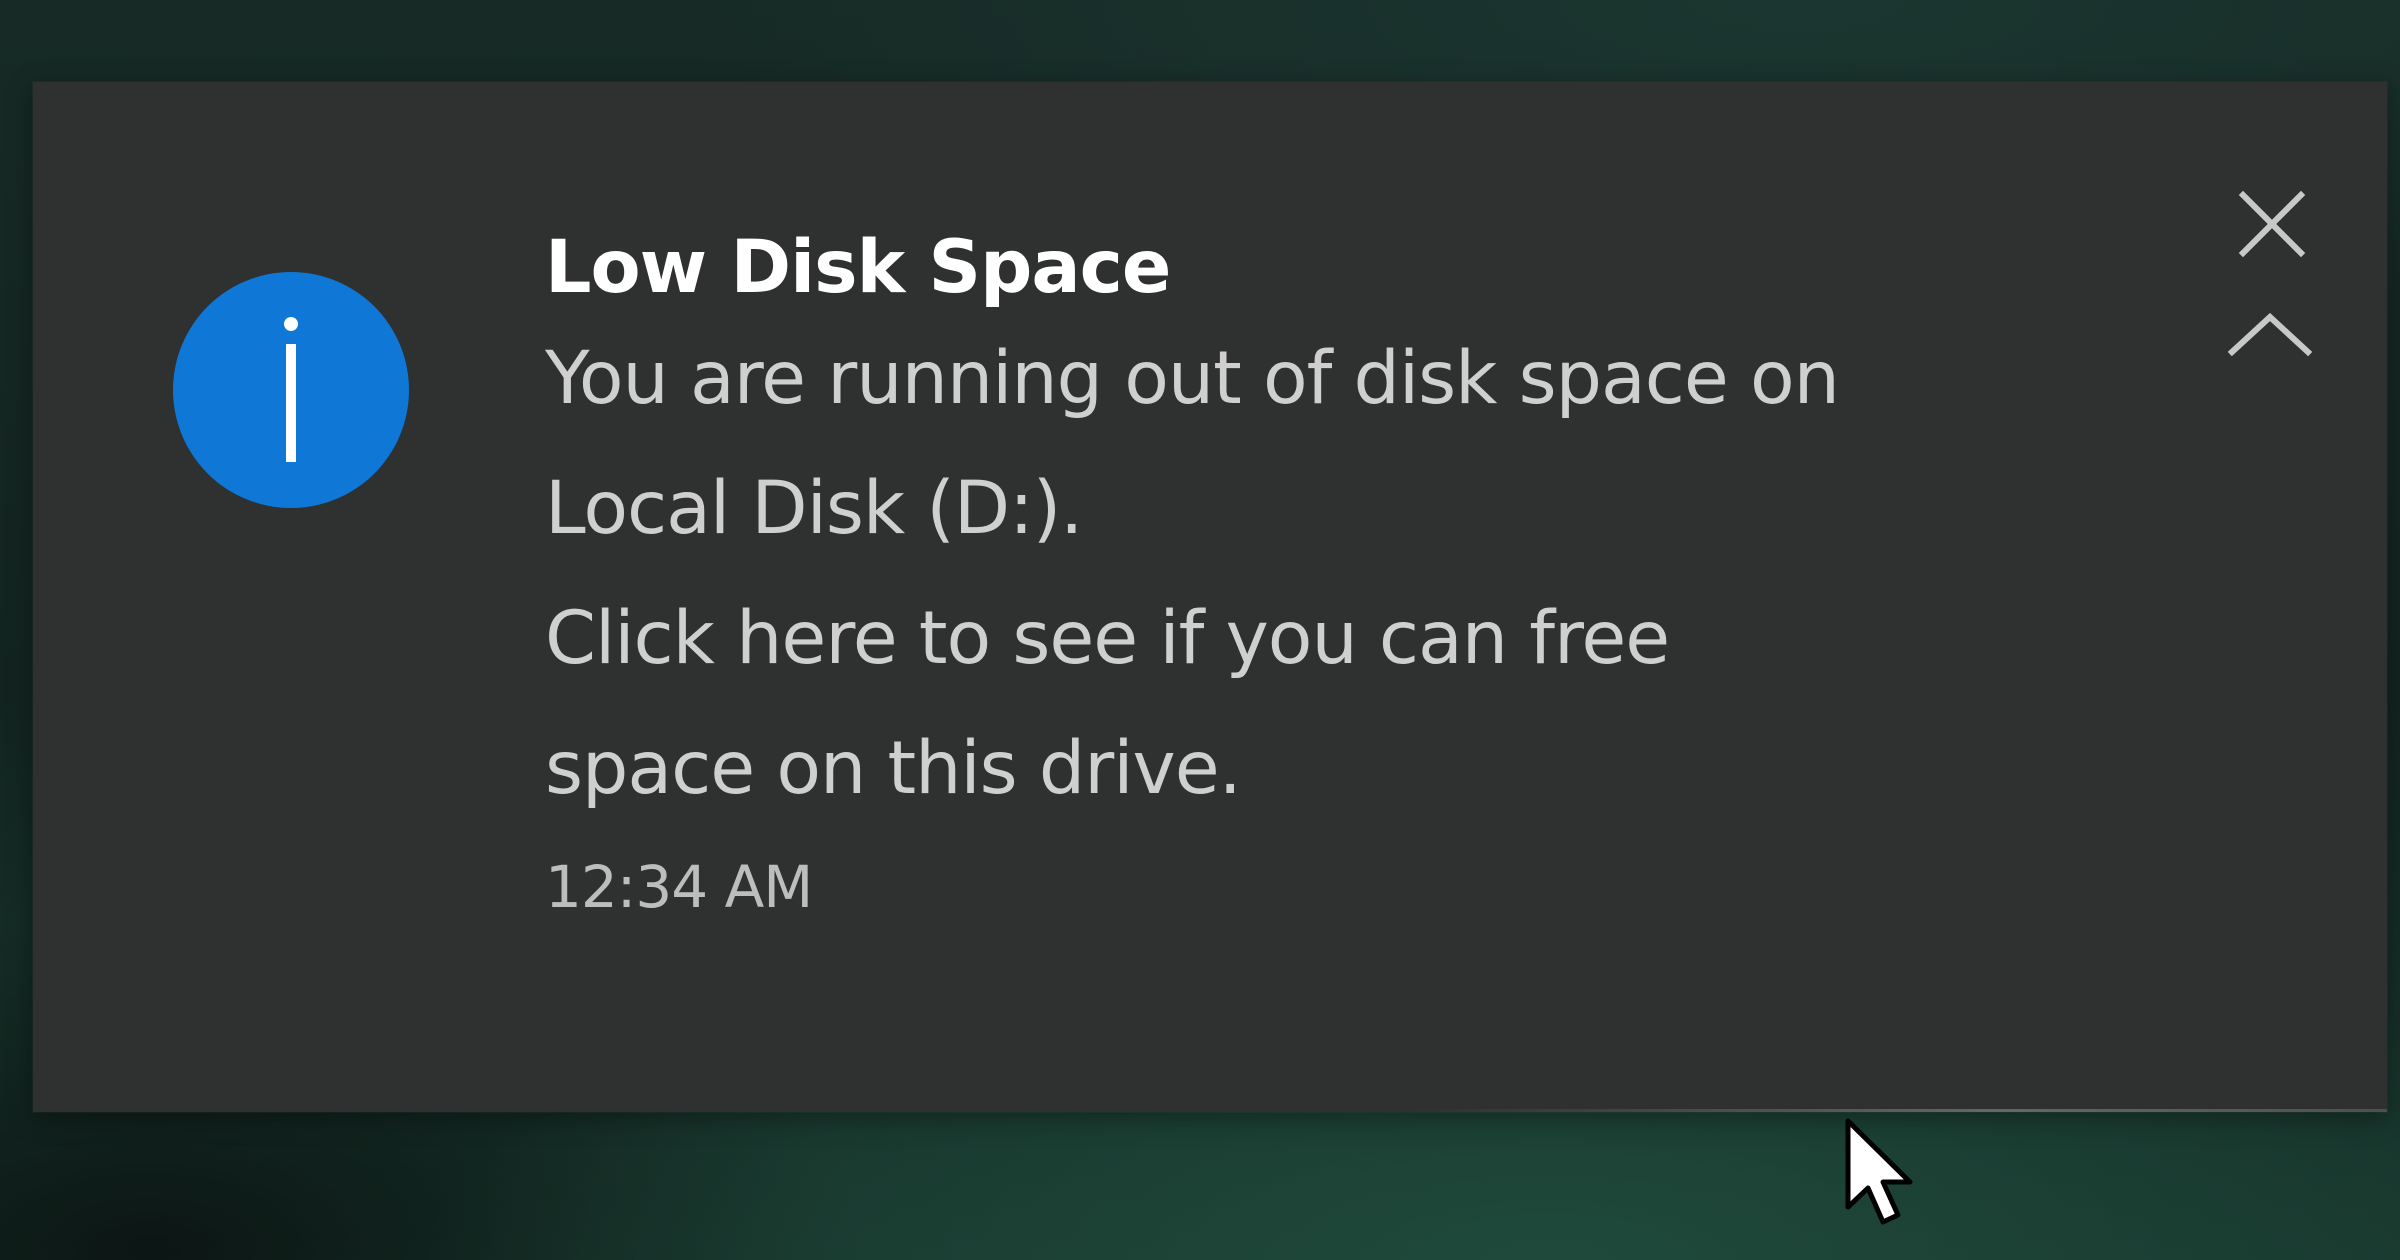 This screenshot has height=1260, width=2400. What do you see at coordinates (893, 768) in the screenshot?
I see `message-line: space on this drive.` at bounding box center [893, 768].